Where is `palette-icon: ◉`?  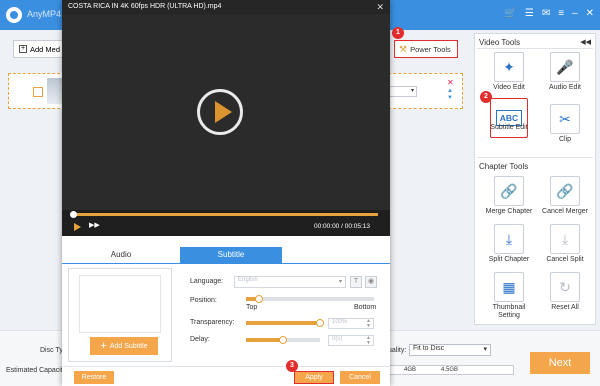 palette-icon: ◉ is located at coordinates (371, 282).